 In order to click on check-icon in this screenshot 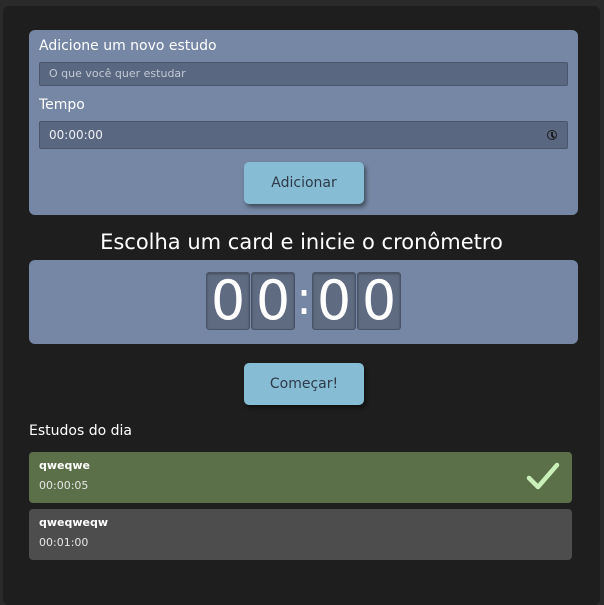, I will do `click(543, 476)`.